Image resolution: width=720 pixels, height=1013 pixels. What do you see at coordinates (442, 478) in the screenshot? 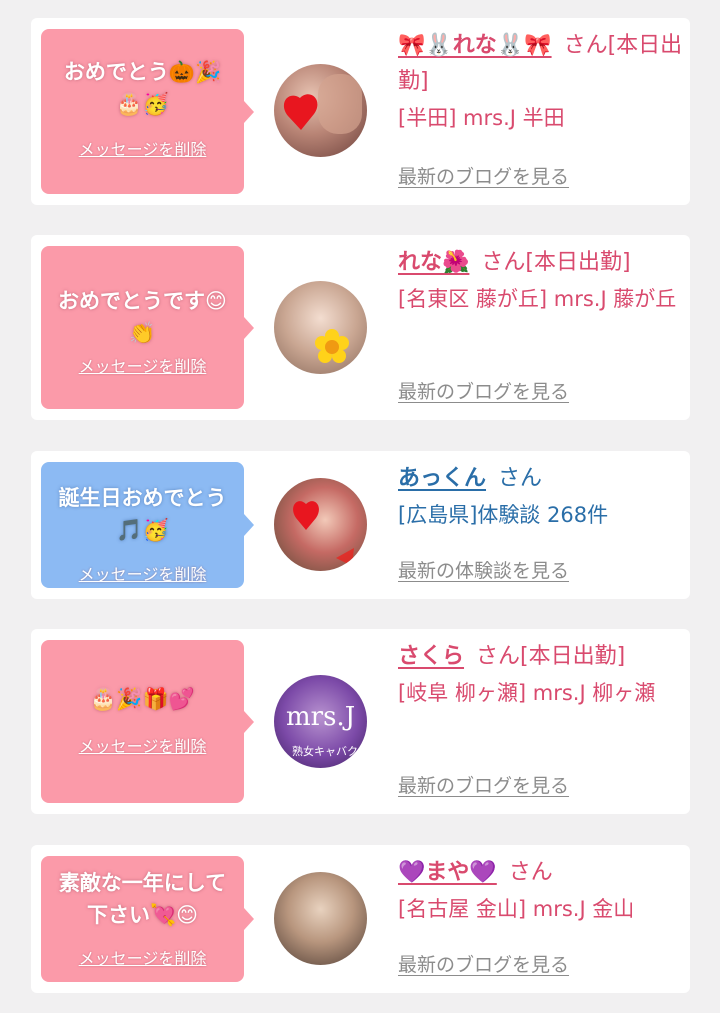
I see `cast-name-link: あっくん` at bounding box center [442, 478].